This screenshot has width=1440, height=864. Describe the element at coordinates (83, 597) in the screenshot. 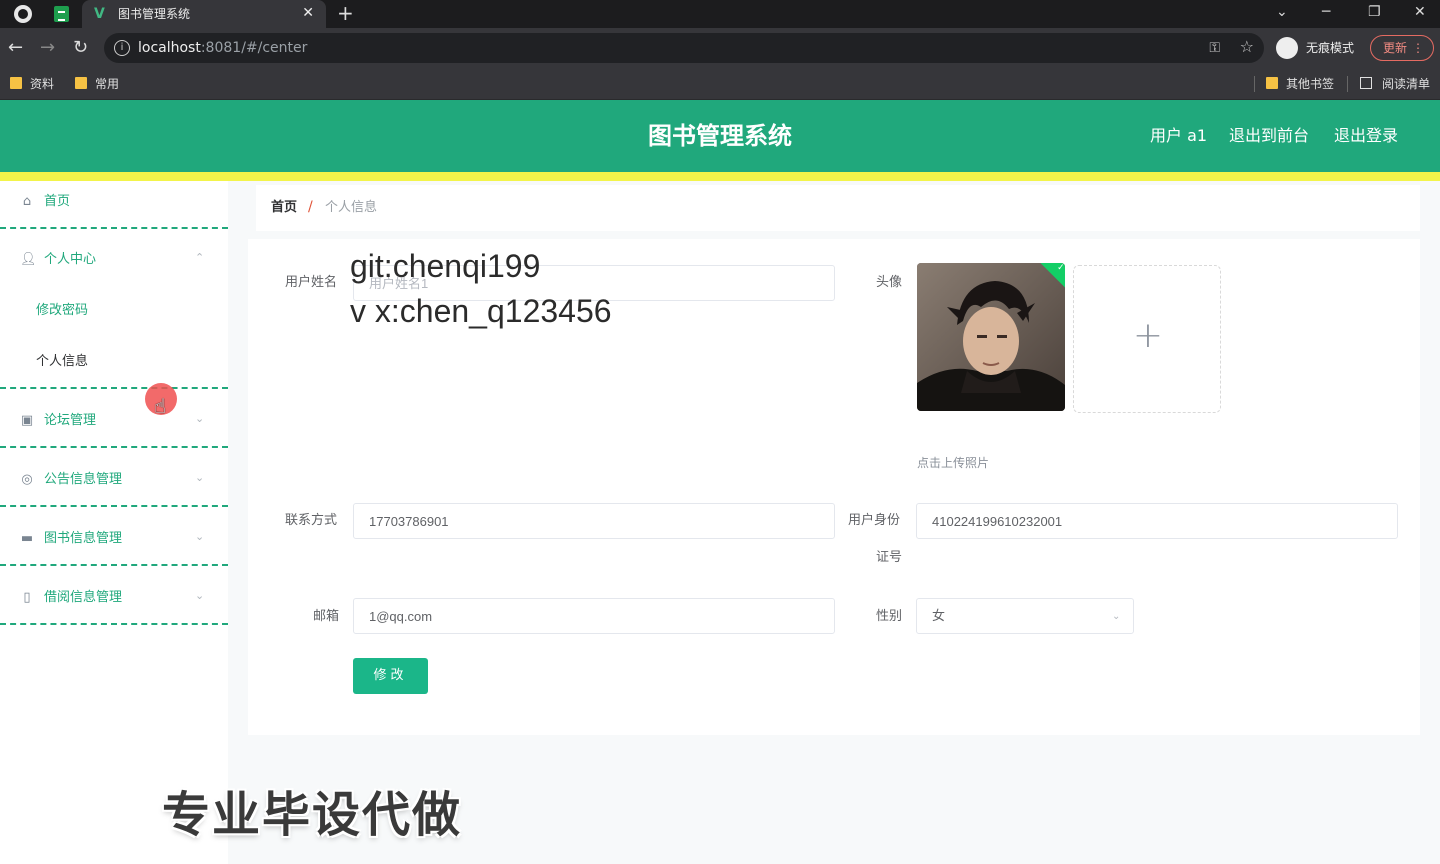

I see `sidebar-item-label: 借阅信息管理` at that location.